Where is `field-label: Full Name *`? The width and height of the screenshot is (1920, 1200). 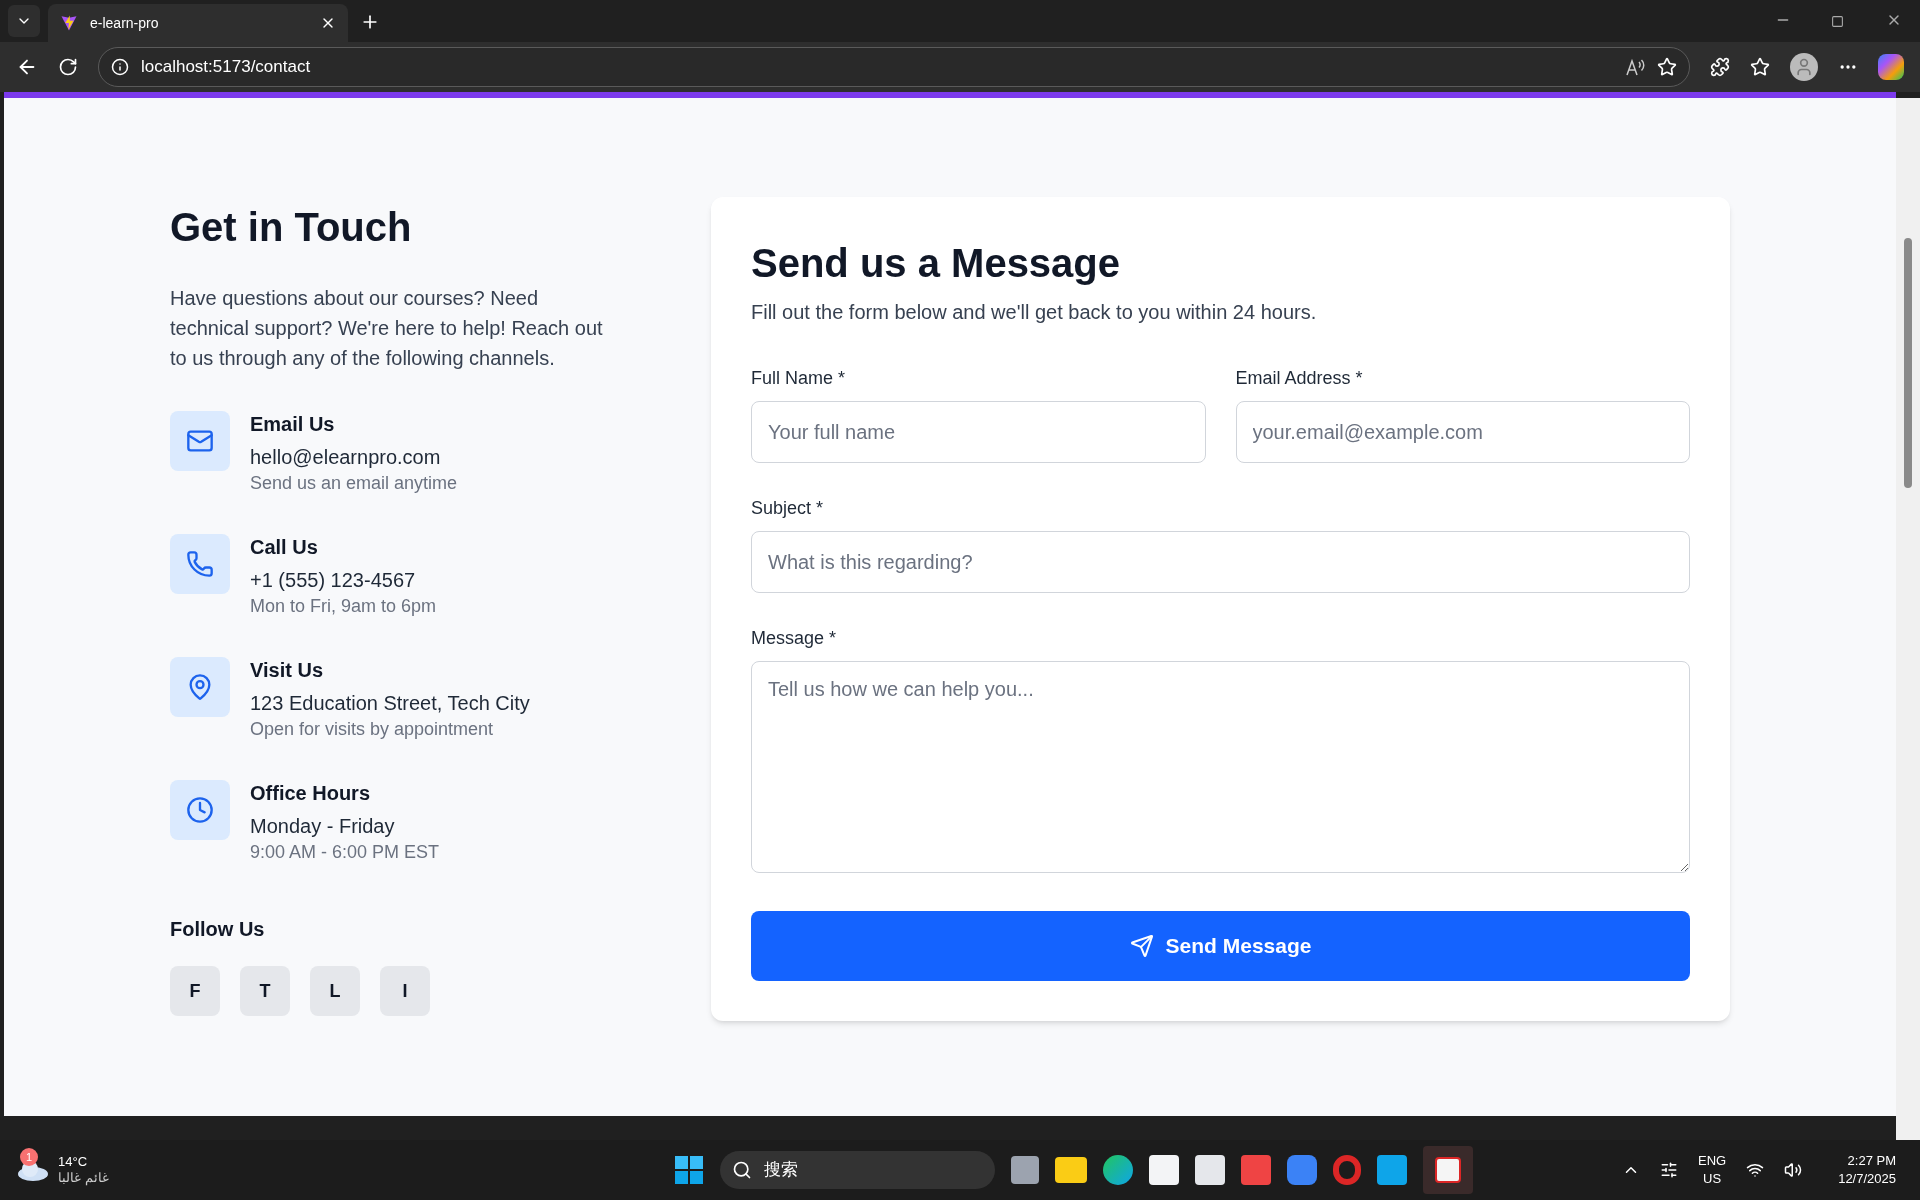 field-label: Full Name * is located at coordinates (799, 378).